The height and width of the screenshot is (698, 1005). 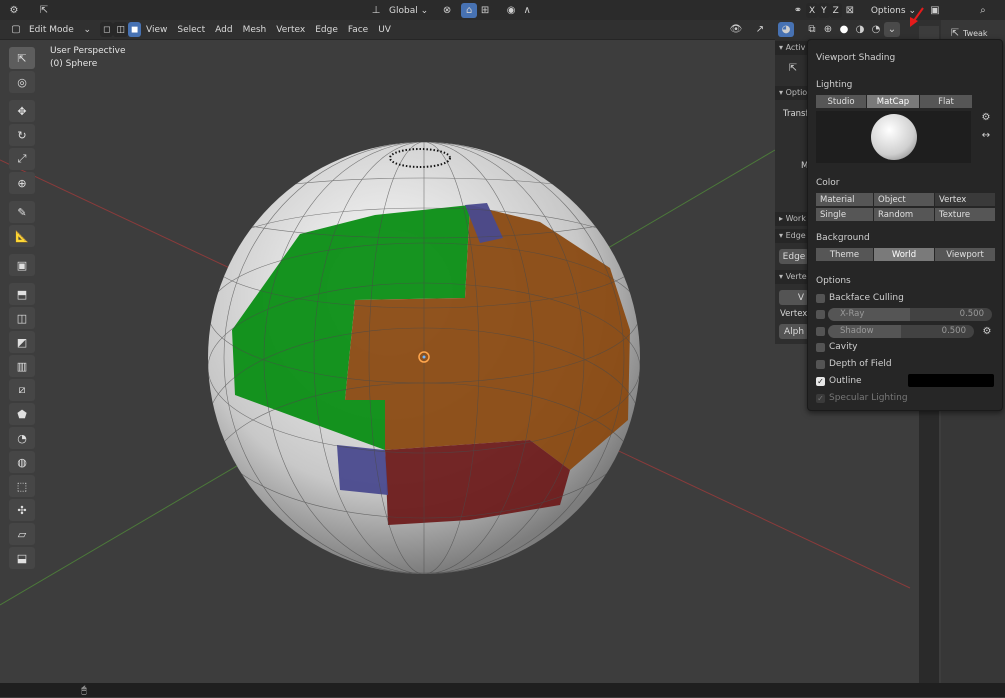 I want to click on backface-culling-label: Backface Culling, so click(x=866, y=298).